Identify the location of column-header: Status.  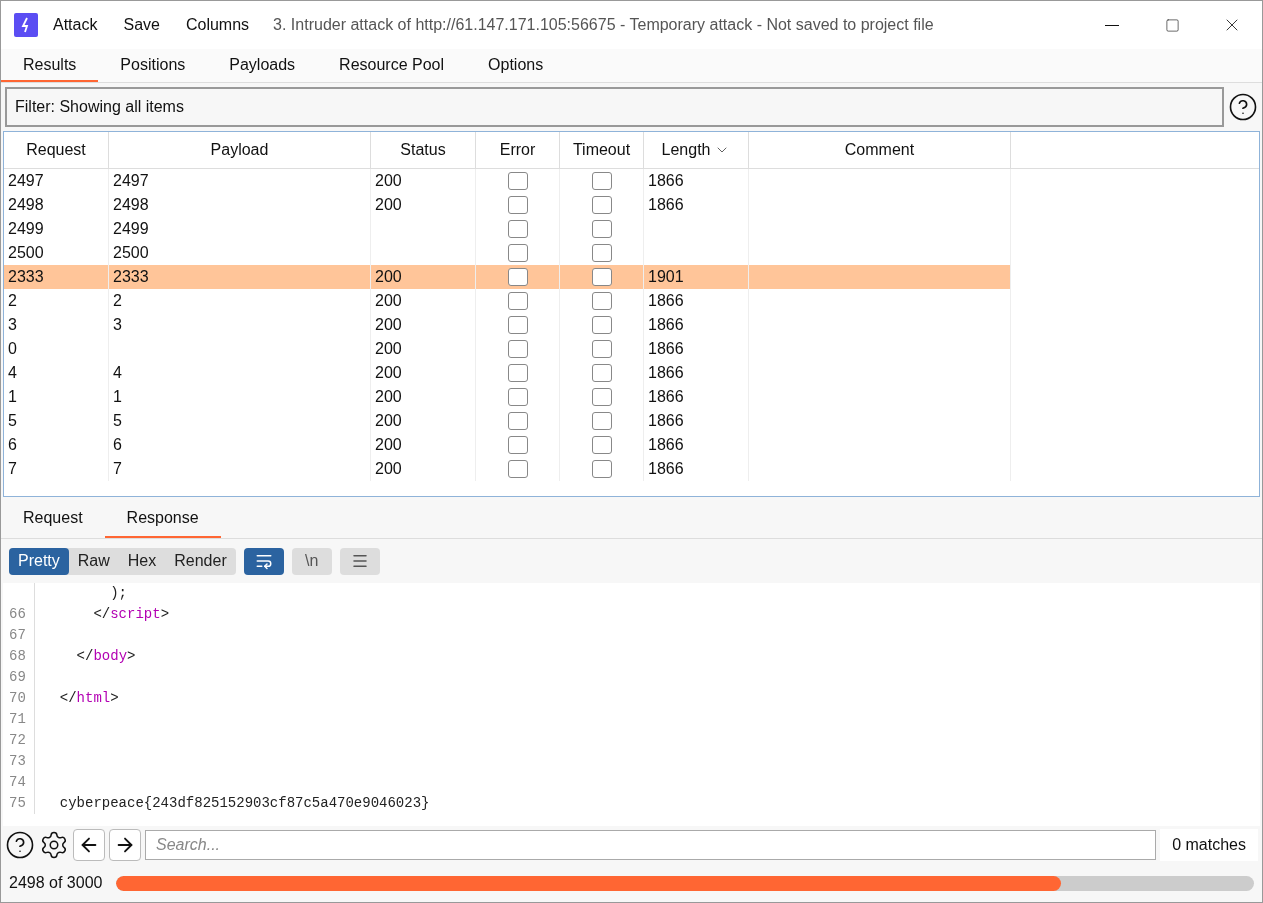
(423, 150).